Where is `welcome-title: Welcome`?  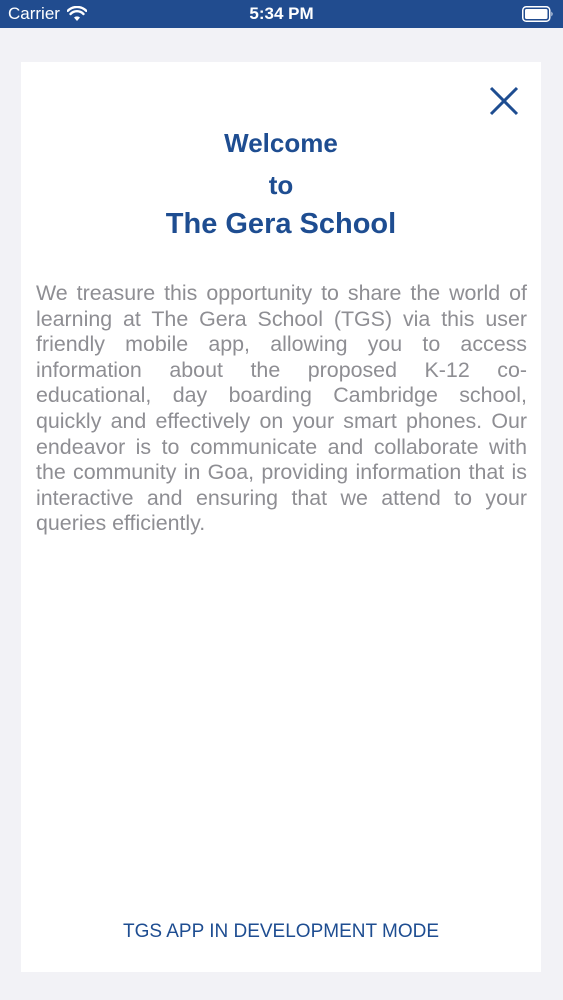
welcome-title: Welcome is located at coordinates (281, 143).